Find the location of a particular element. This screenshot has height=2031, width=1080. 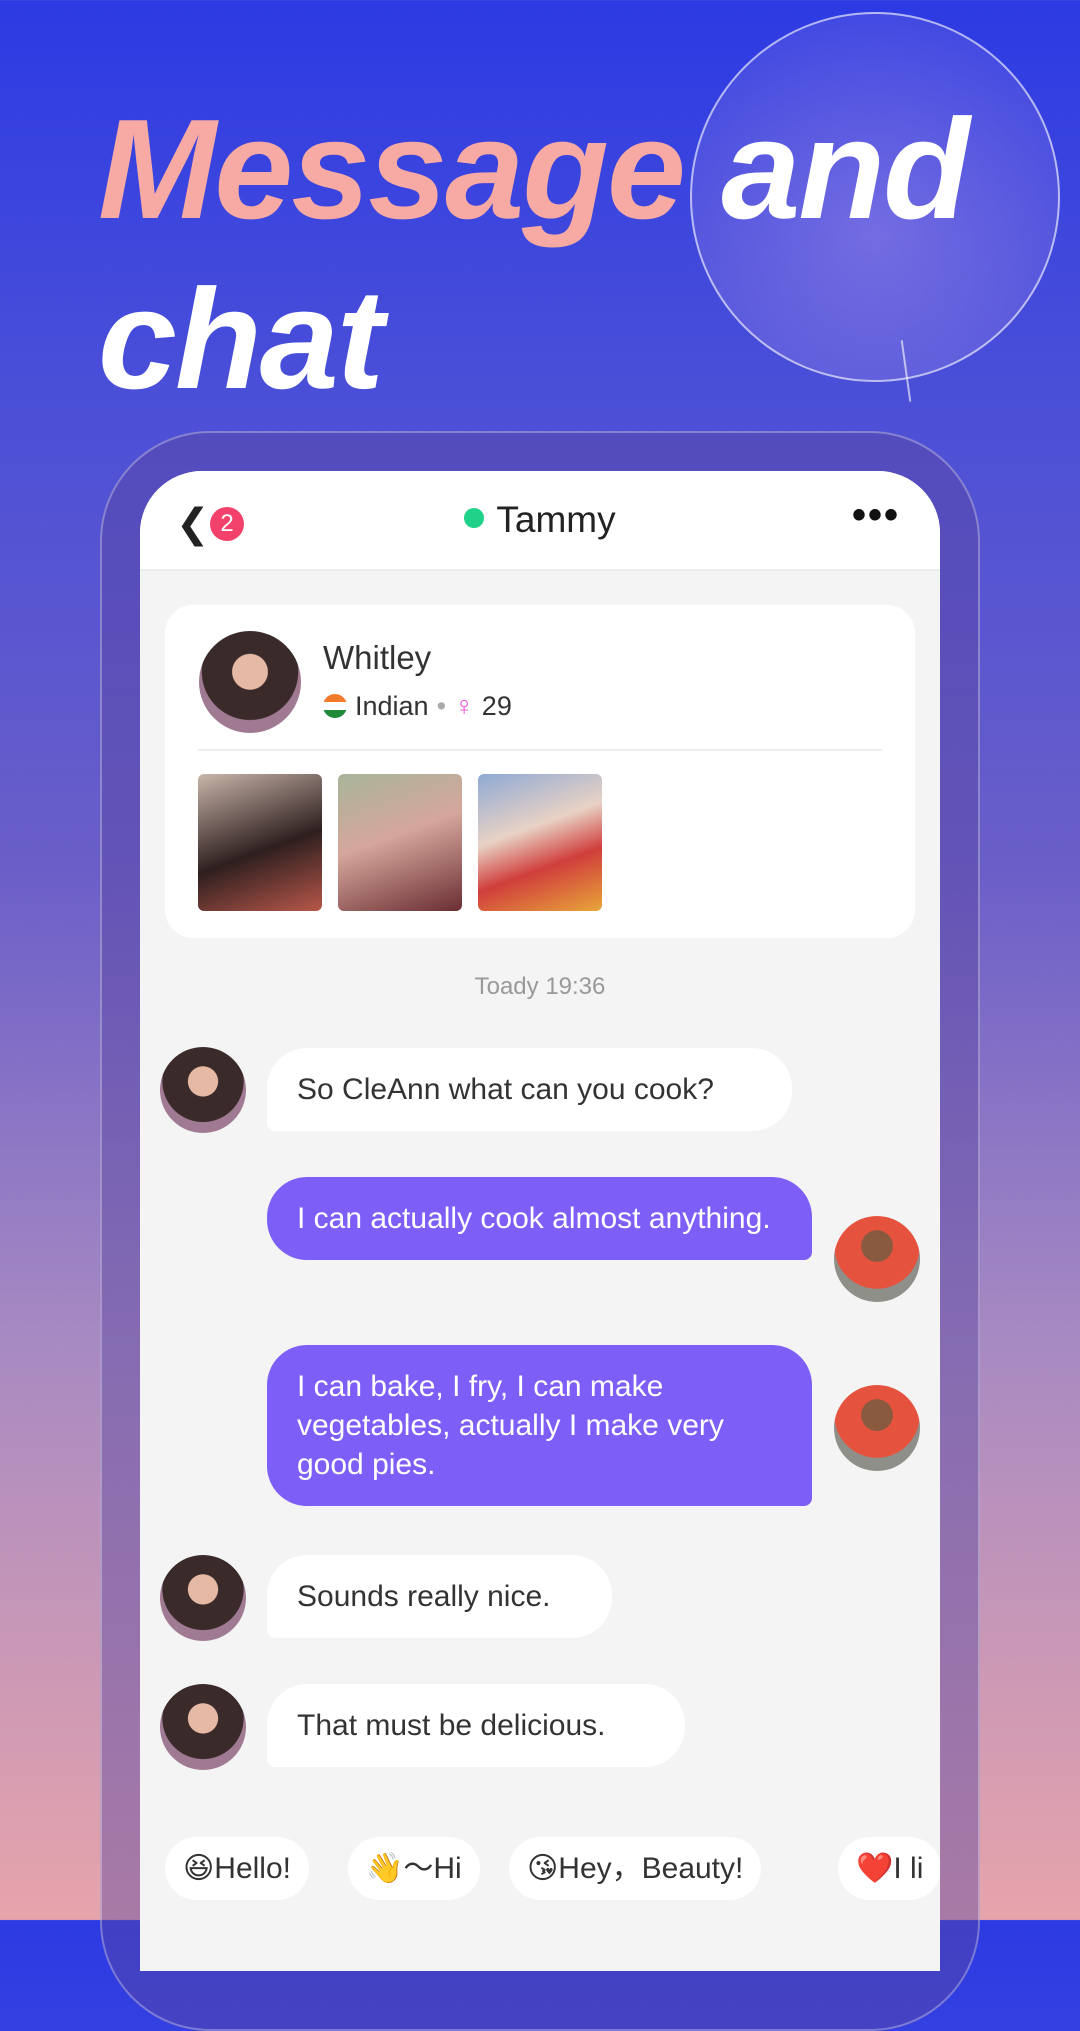

profile-avatar is located at coordinates (250, 682).